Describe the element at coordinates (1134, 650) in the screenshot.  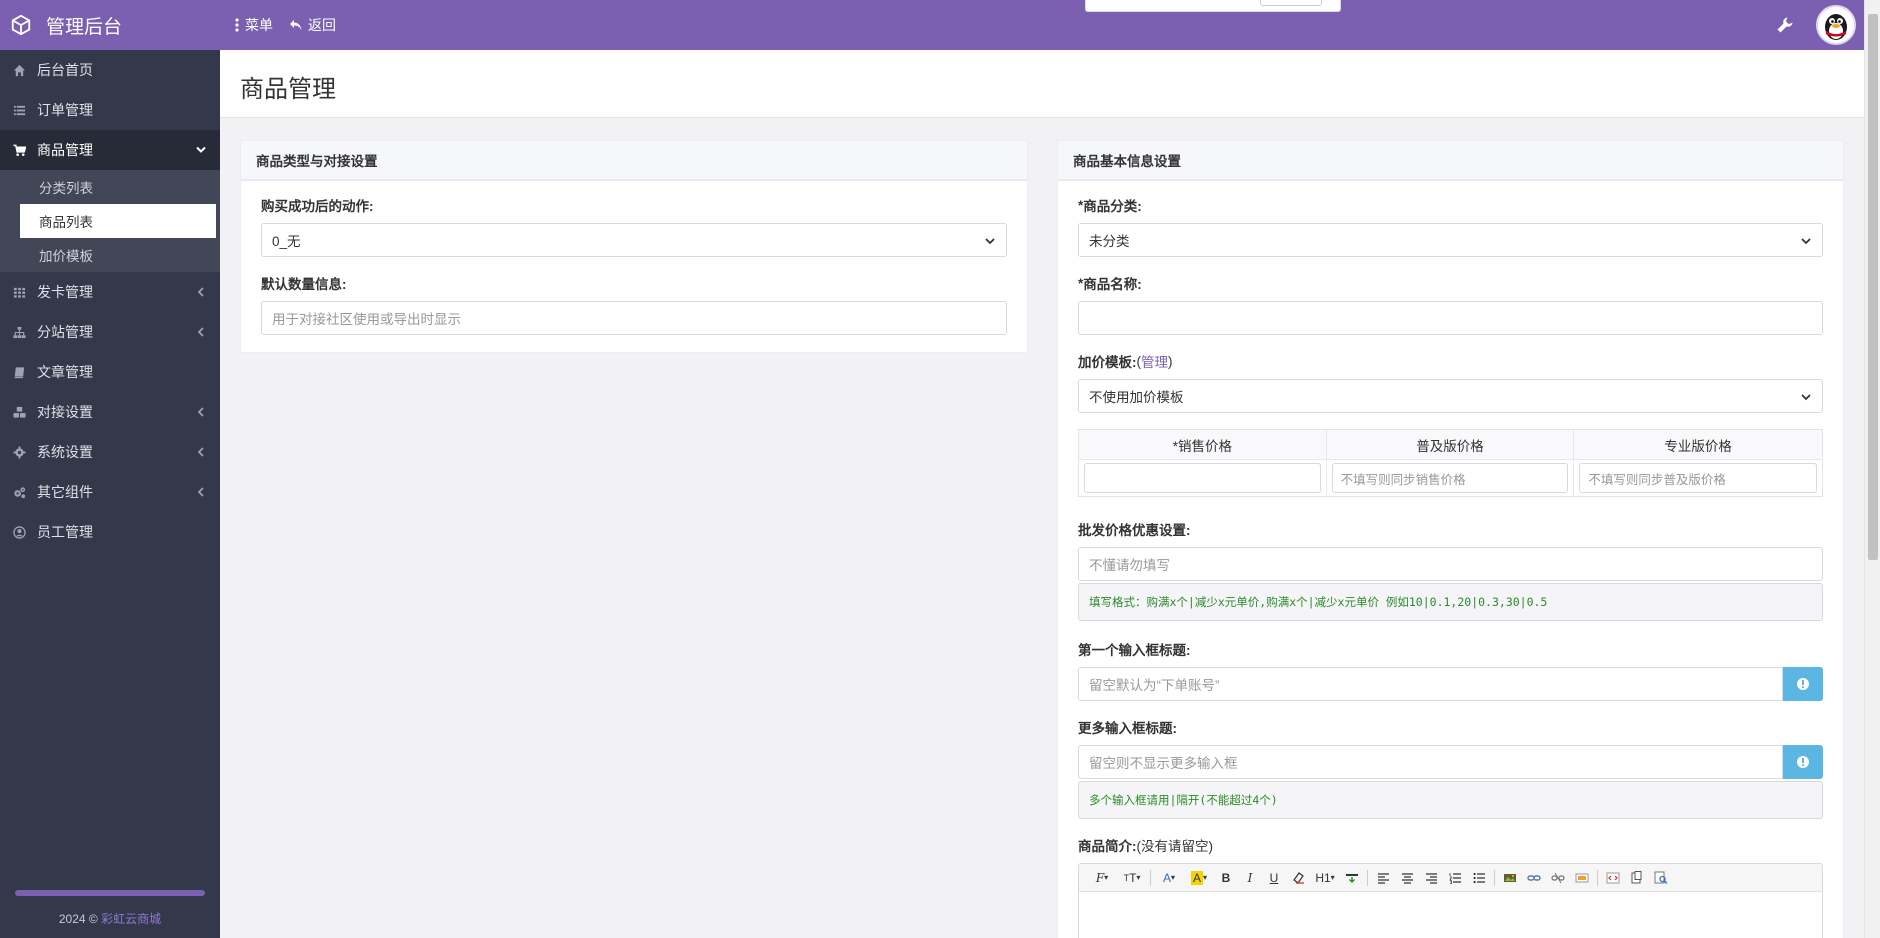
I see `first-input-label: 第一个输入框标题:` at that location.